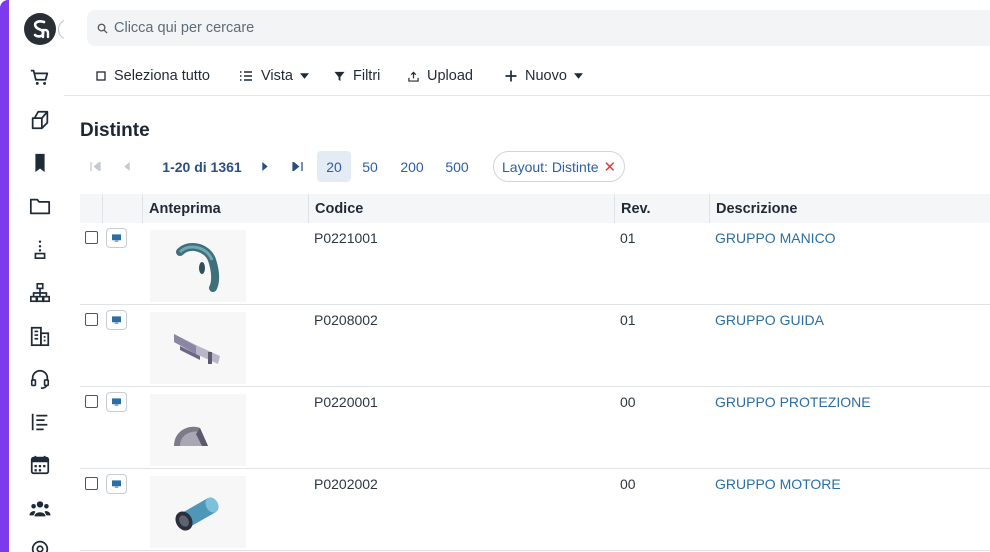  I want to click on calendar-icon, so click(40, 465).